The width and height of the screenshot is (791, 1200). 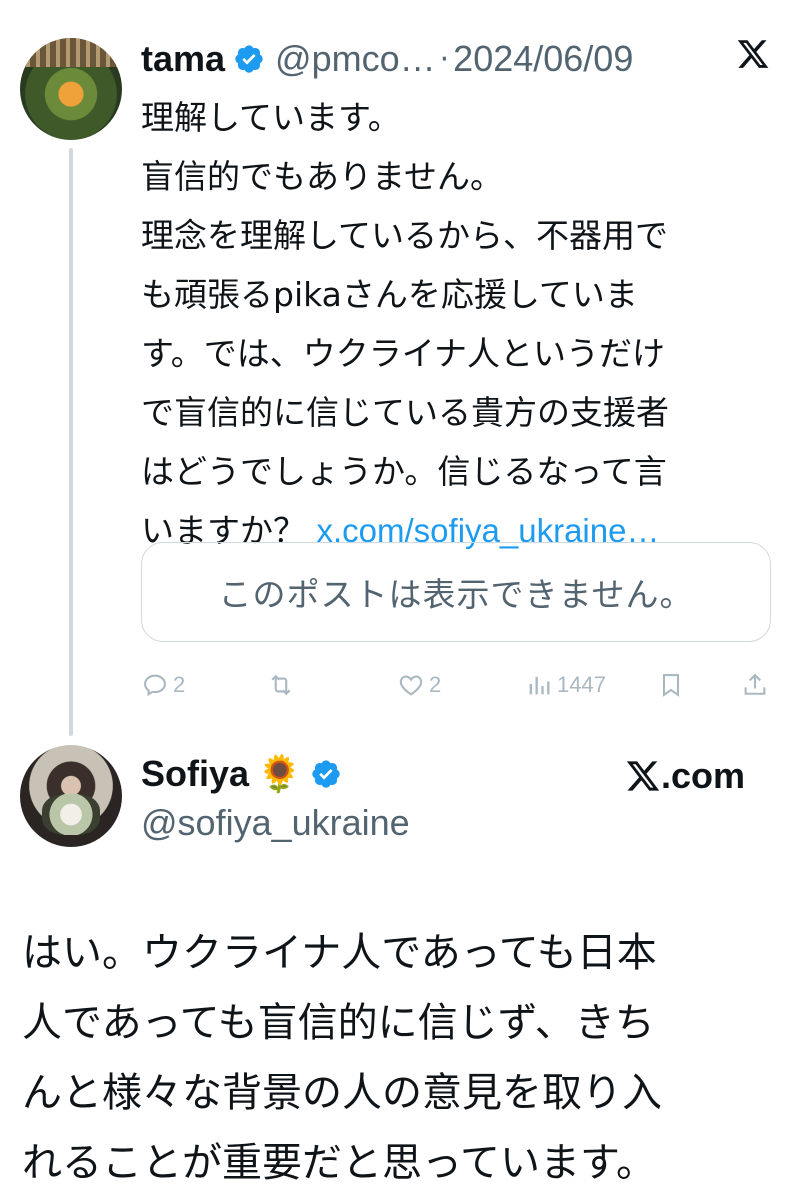 What do you see at coordinates (339, 953) in the screenshot?
I see `tweet2-line: はい。ウクライナ人であっても日本` at bounding box center [339, 953].